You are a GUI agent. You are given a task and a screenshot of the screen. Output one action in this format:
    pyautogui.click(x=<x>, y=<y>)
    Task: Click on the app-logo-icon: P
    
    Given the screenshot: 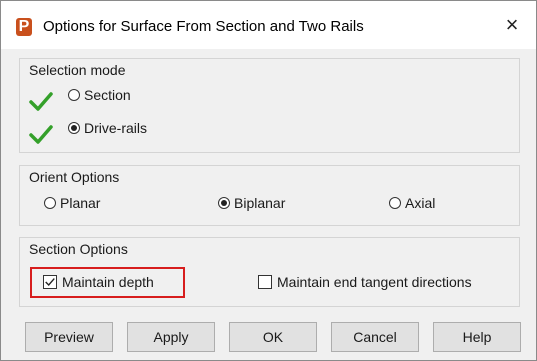 What is the action you would take?
    pyautogui.click(x=24, y=27)
    